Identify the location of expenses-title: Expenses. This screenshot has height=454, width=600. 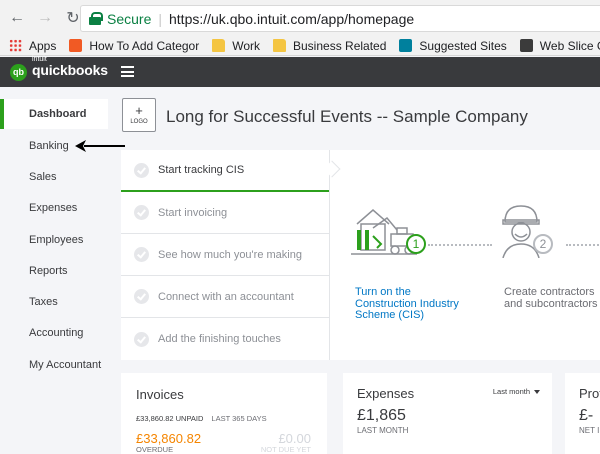
(386, 393).